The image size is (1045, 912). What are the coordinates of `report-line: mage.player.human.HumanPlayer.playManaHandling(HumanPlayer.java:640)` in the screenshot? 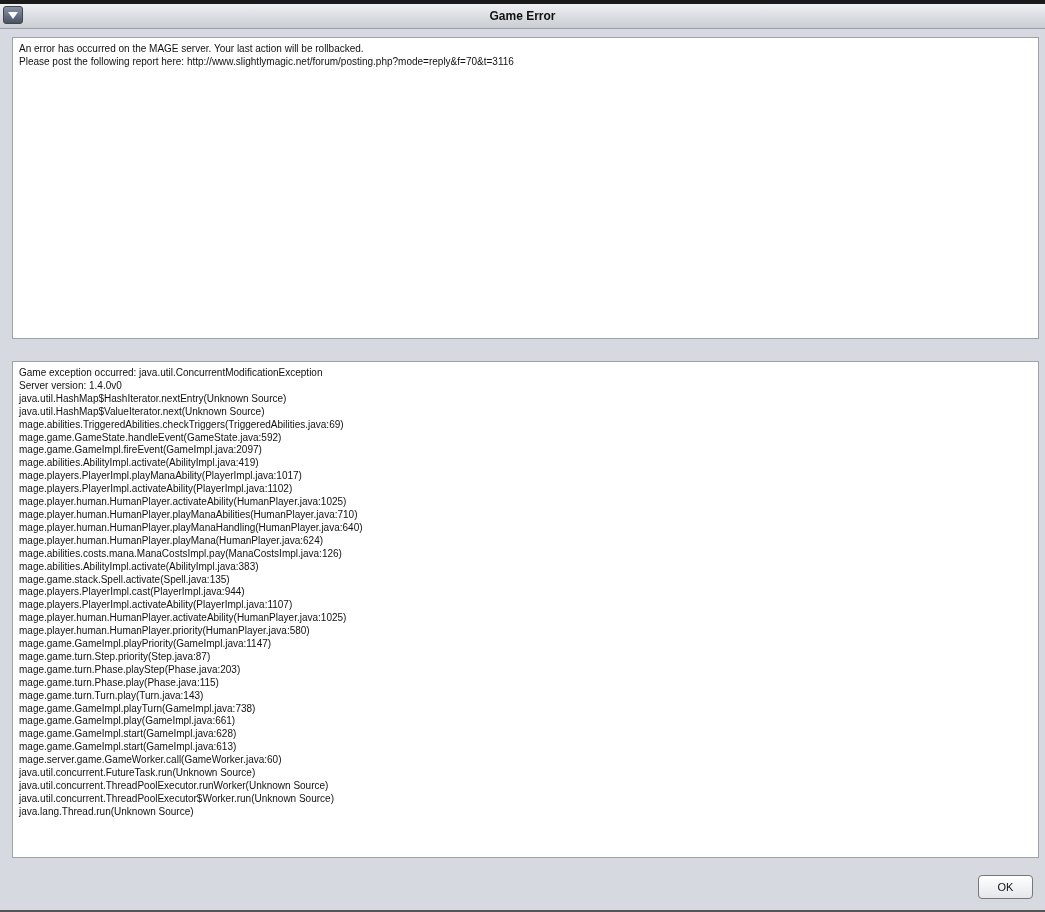 It's located at (191, 528).